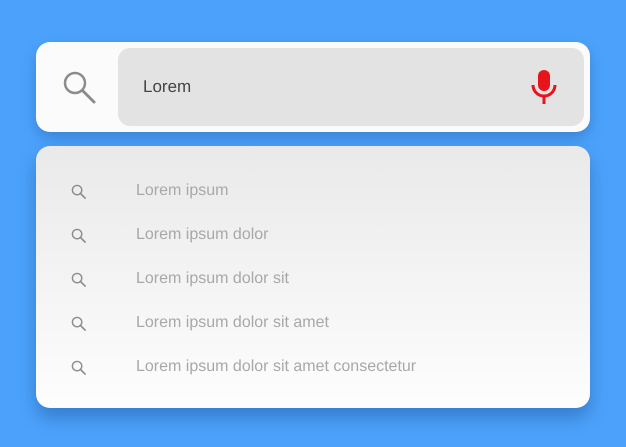 The height and width of the screenshot is (447, 626). Describe the element at coordinates (544, 87) in the screenshot. I see `microphone-icon` at that location.